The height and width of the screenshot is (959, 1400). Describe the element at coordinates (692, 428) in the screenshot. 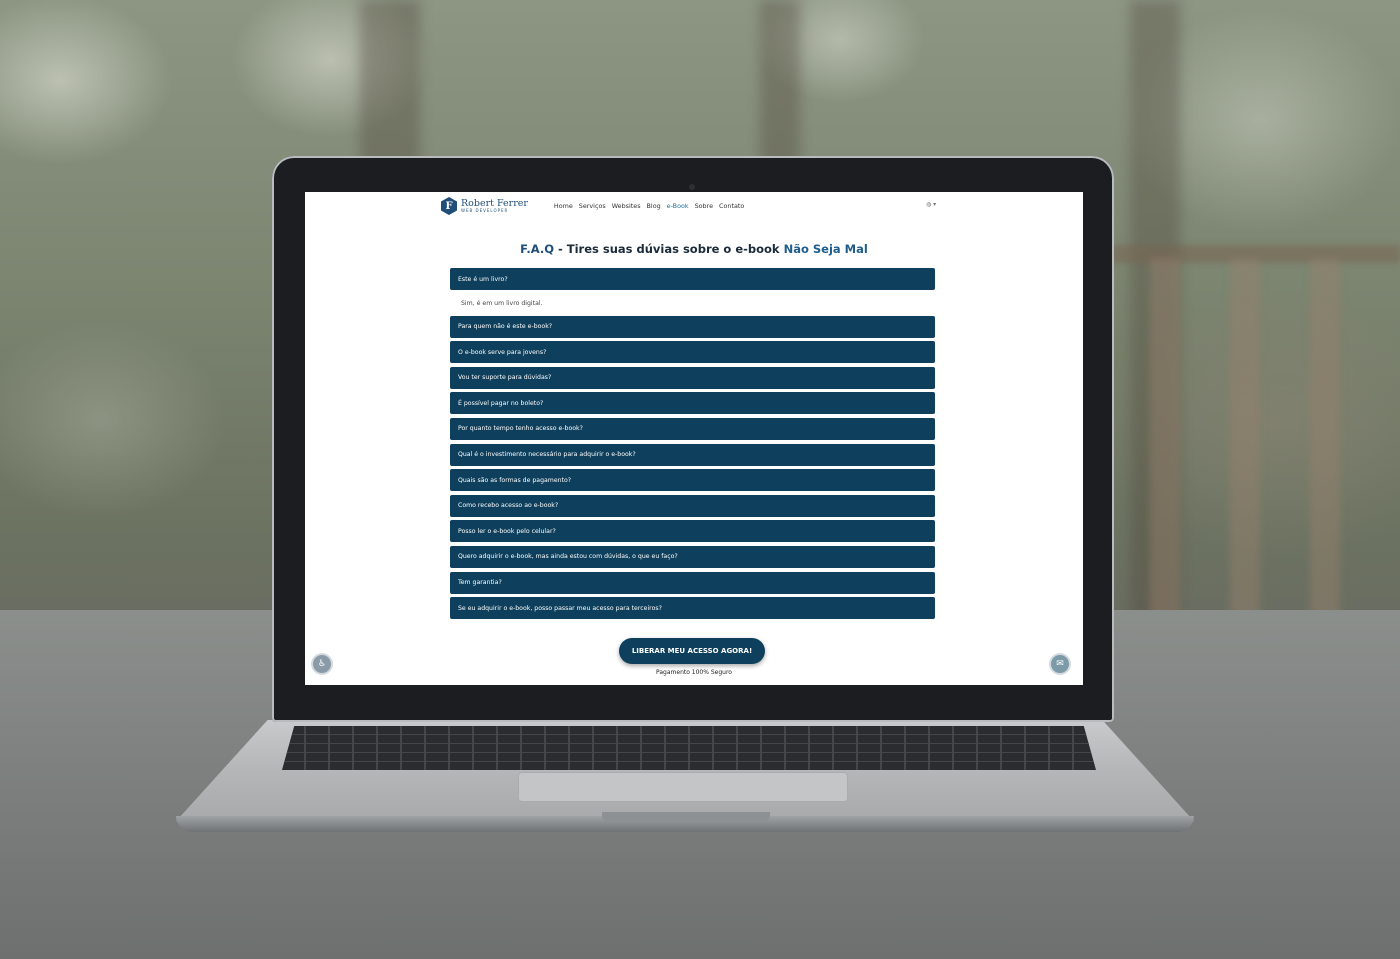

I see `faq-question: Por quanto tempo tenho acesso e-book?` at that location.